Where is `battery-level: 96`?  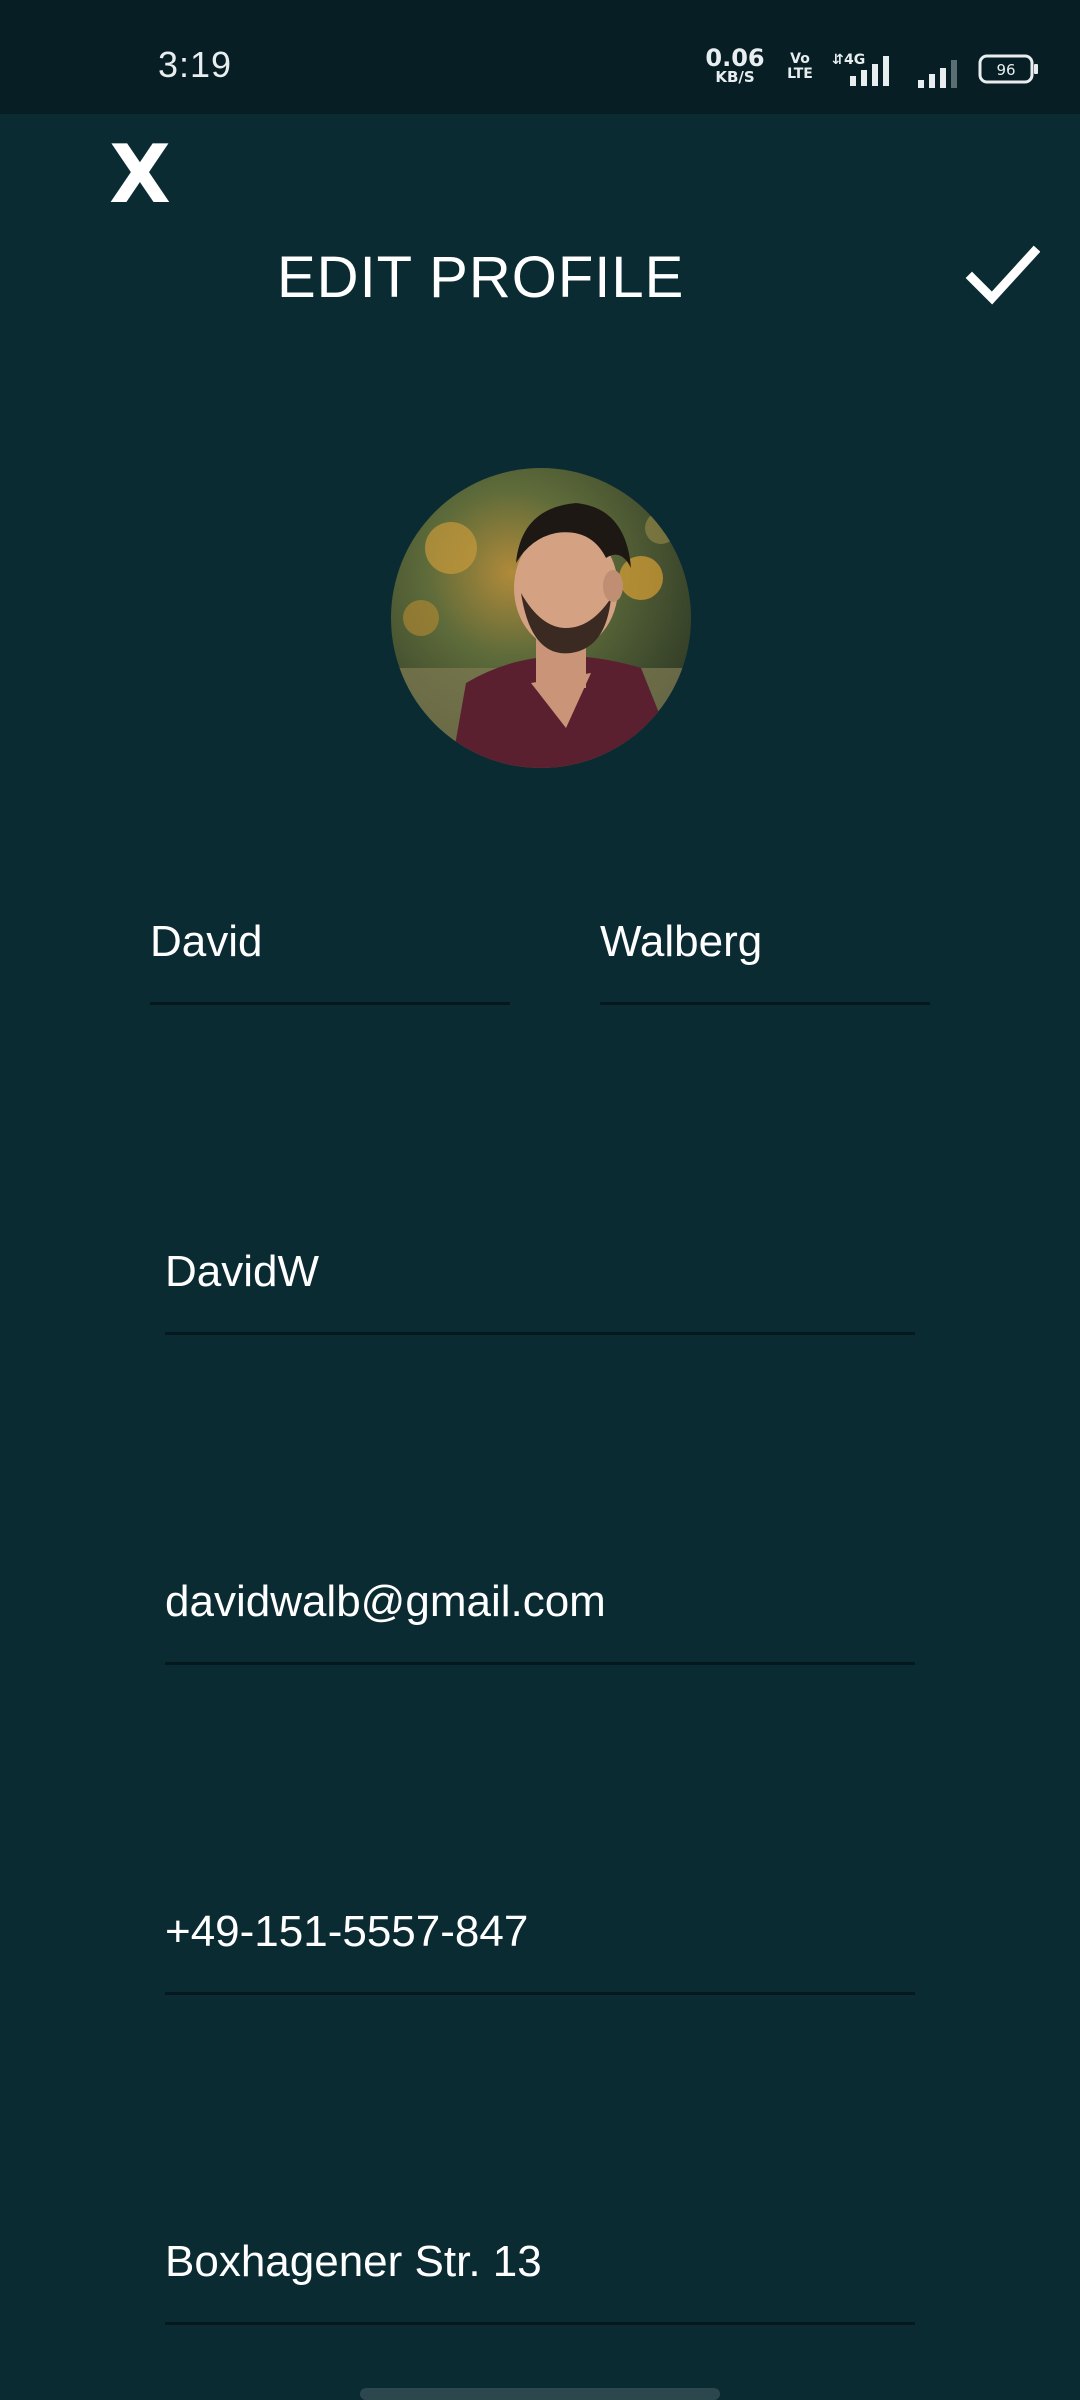 battery-level: 96 is located at coordinates (1005, 70).